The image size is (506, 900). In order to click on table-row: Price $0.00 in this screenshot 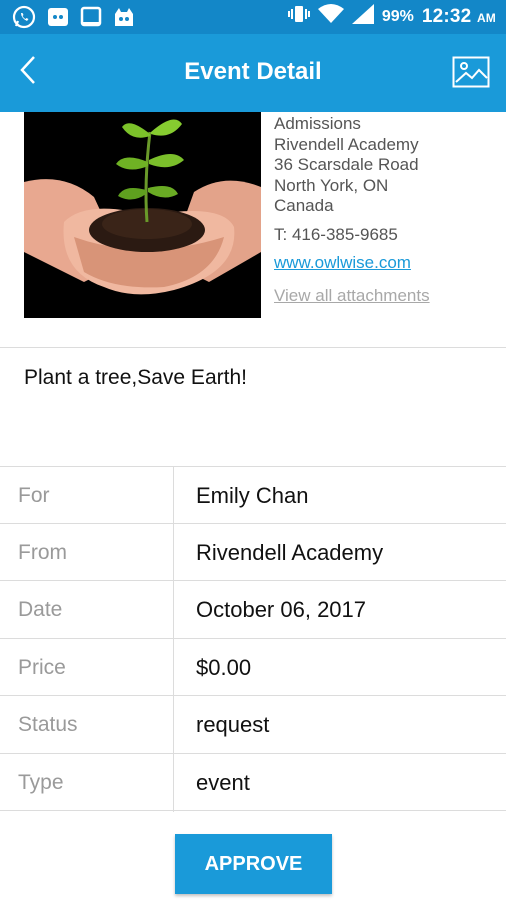, I will do `click(253, 667)`.